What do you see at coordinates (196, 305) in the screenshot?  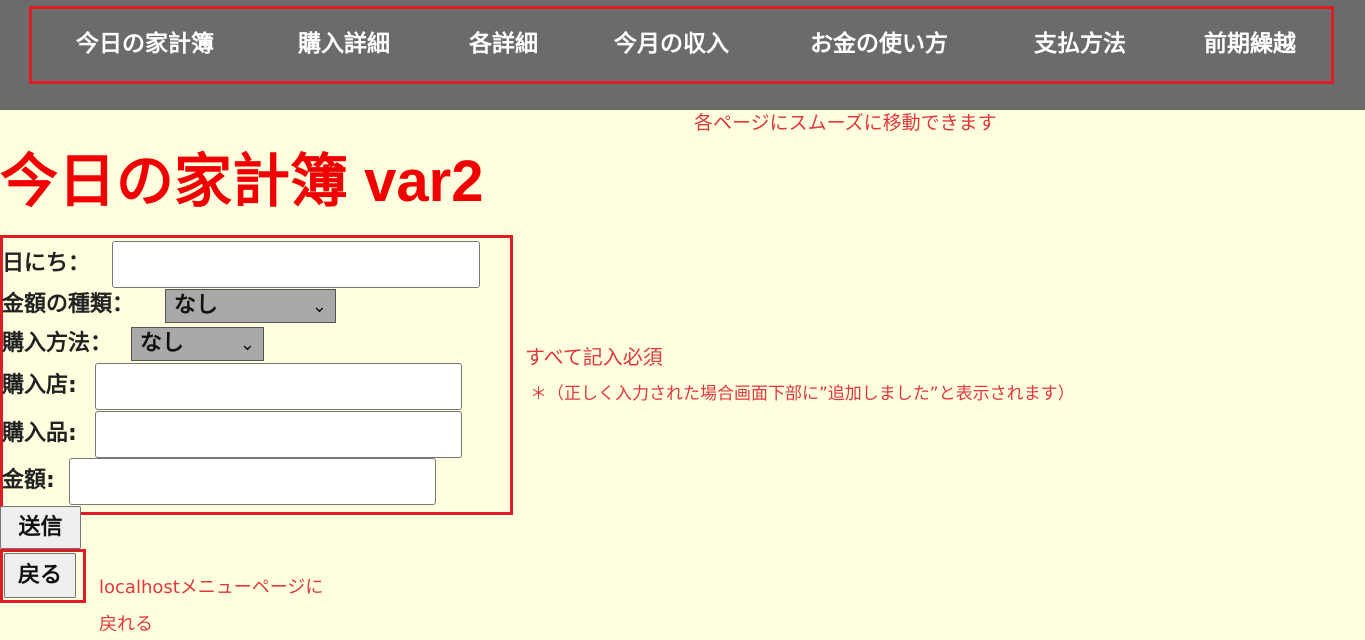 I see `amount-type-selected: なし` at bounding box center [196, 305].